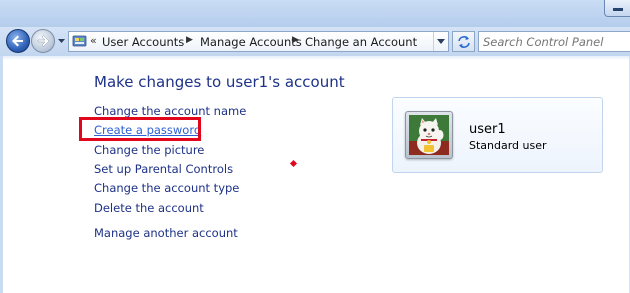 The image size is (630, 293). I want to click on search-input, so click(553, 41).